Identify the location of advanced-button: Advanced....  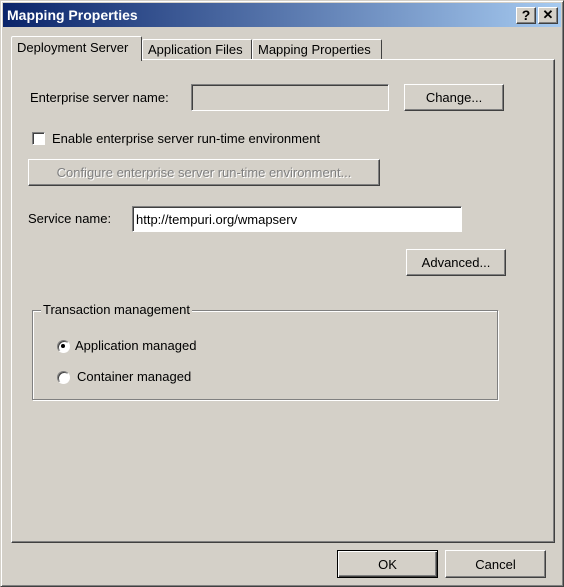
(456, 262).